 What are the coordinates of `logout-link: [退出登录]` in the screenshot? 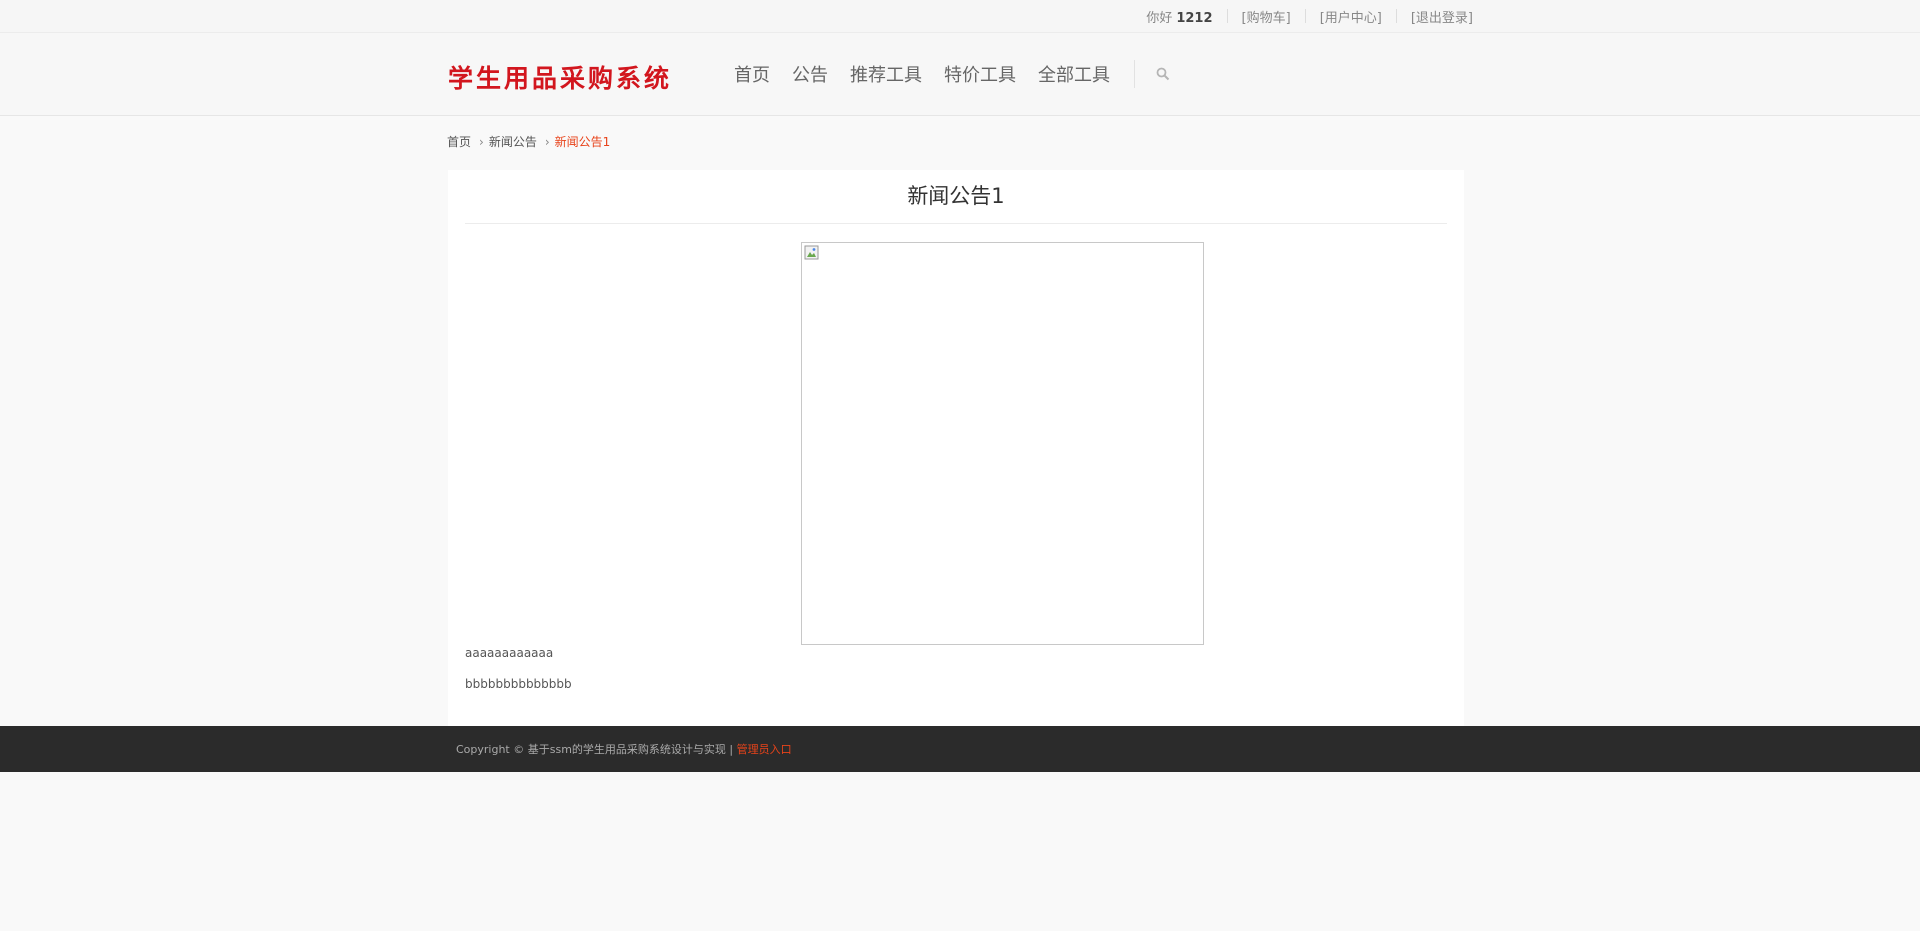 It's located at (1442, 16).